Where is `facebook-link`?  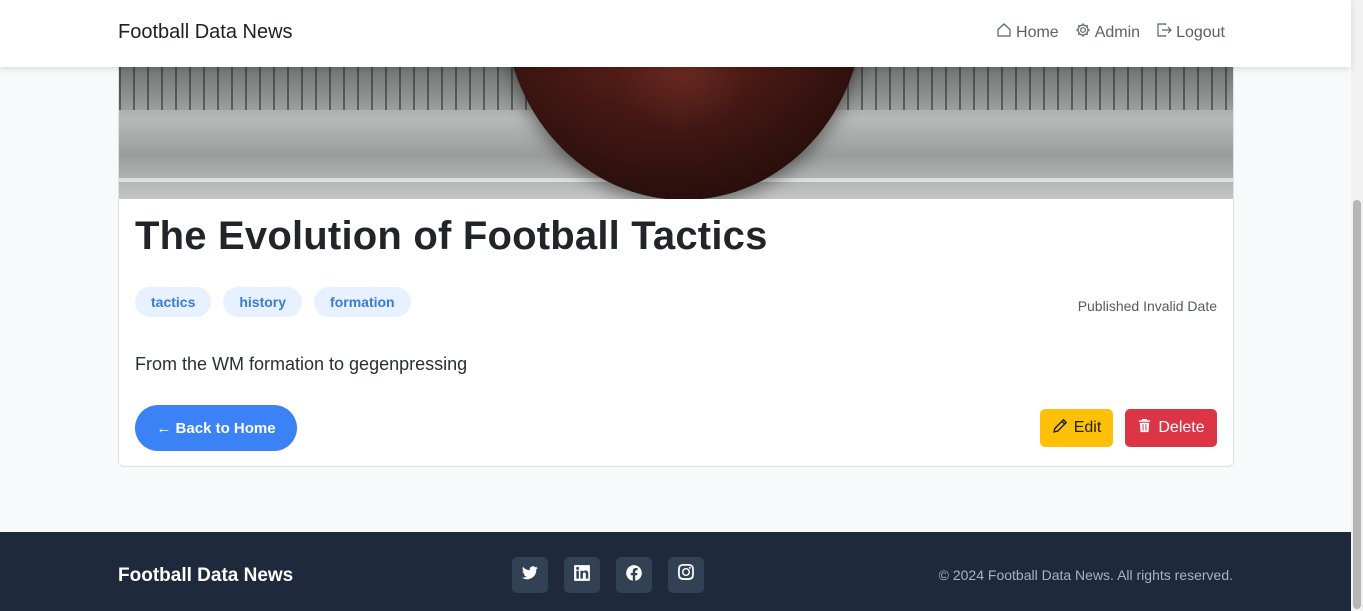 facebook-link is located at coordinates (634, 575).